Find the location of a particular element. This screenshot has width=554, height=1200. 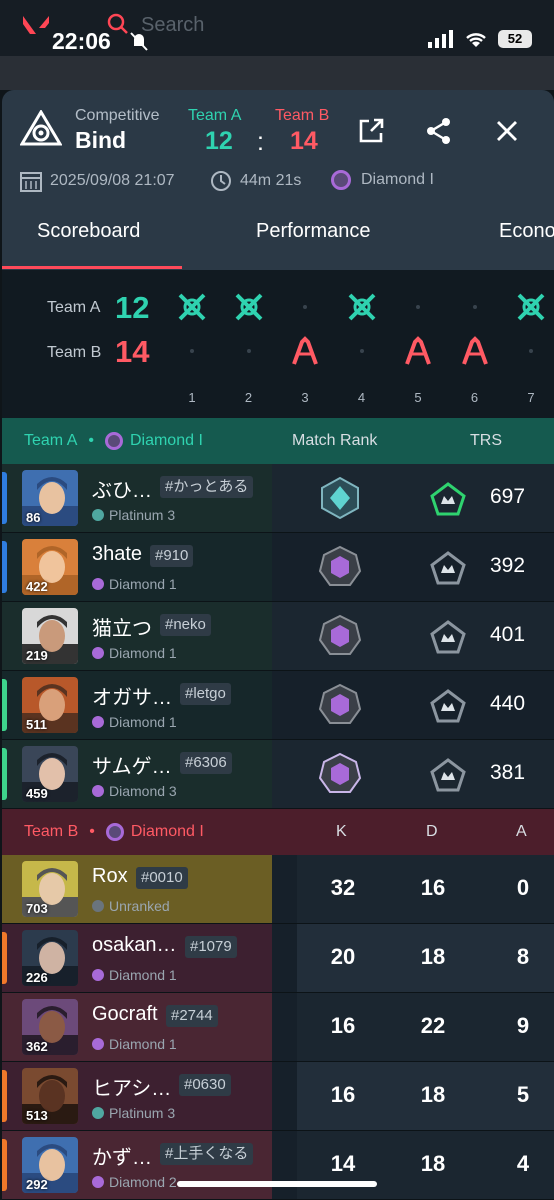

assists-value: 9 is located at coordinates (523, 1025).